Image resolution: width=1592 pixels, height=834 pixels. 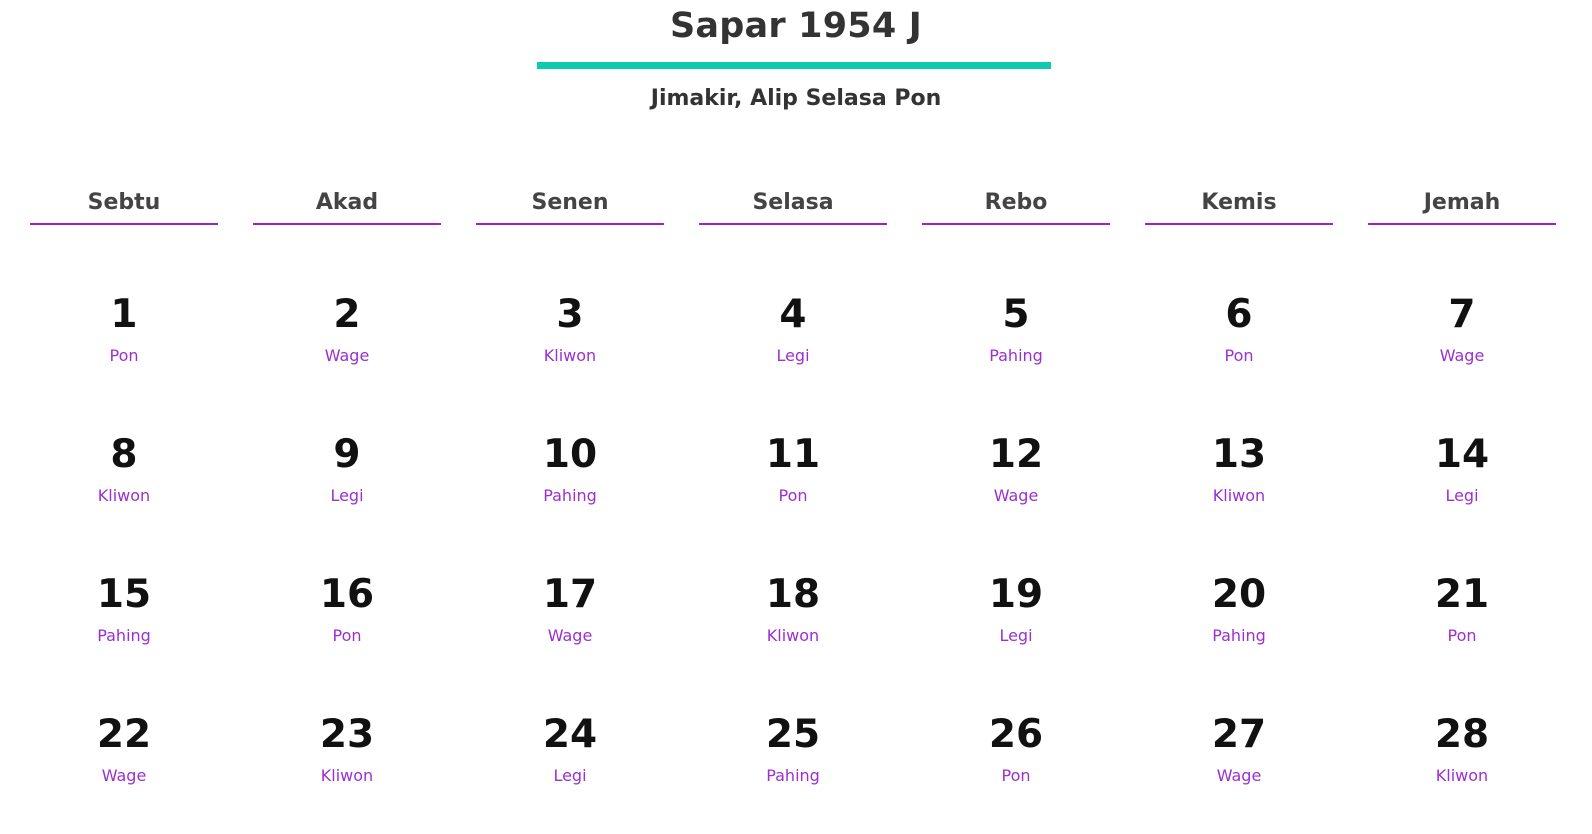 What do you see at coordinates (1016, 314) in the screenshot?
I see `day-number: 5` at bounding box center [1016, 314].